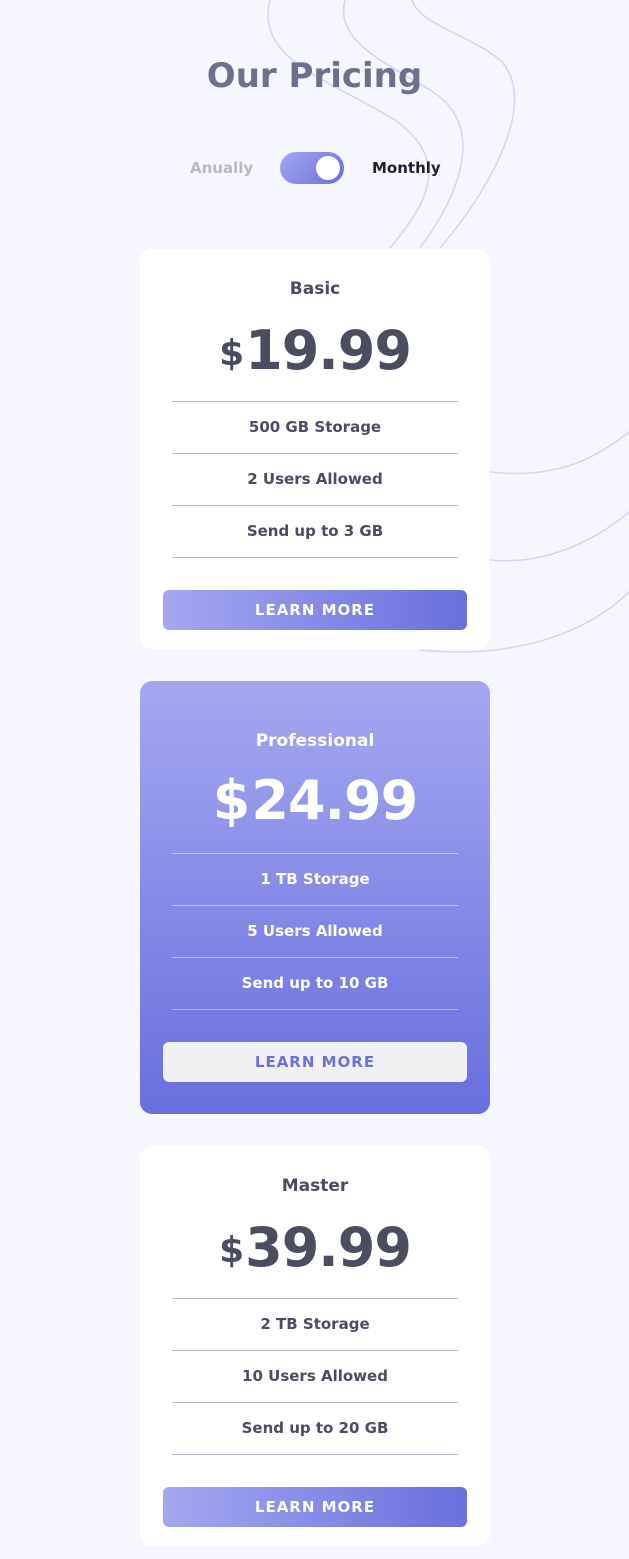 The width and height of the screenshot is (629, 1559). Describe the element at coordinates (315, 1325) in the screenshot. I see `feature-item: 2 TB Storage` at that location.